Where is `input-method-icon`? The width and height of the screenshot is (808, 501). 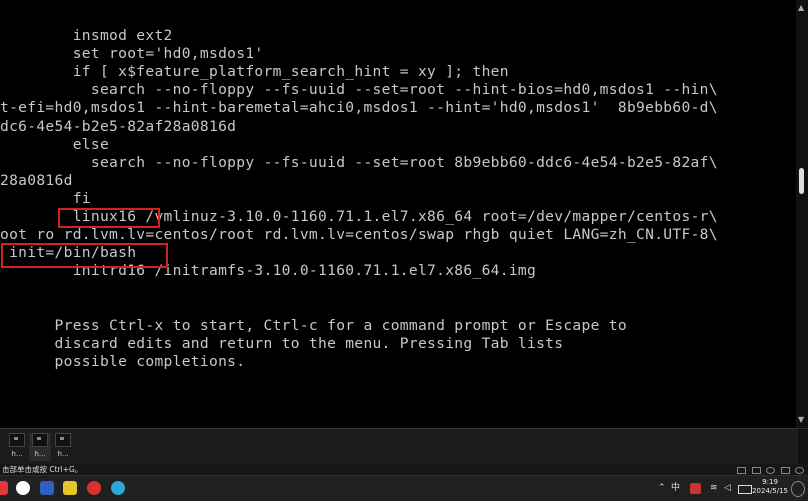 input-method-icon is located at coordinates (695, 488).